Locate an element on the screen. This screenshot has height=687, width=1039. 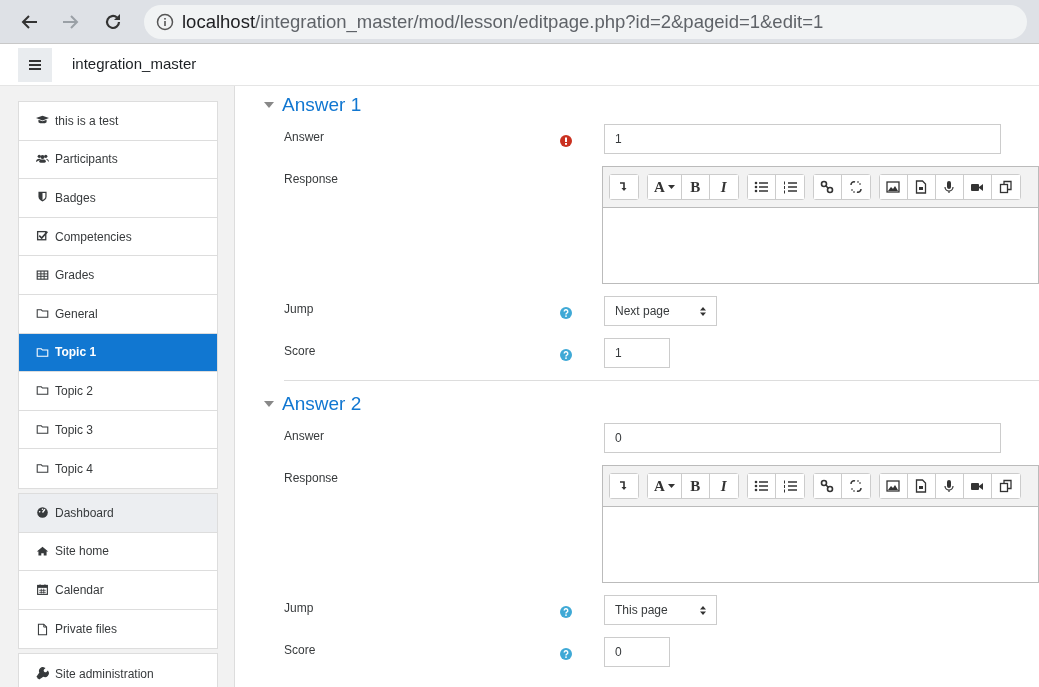
calendar-icon is located at coordinates (42, 590).